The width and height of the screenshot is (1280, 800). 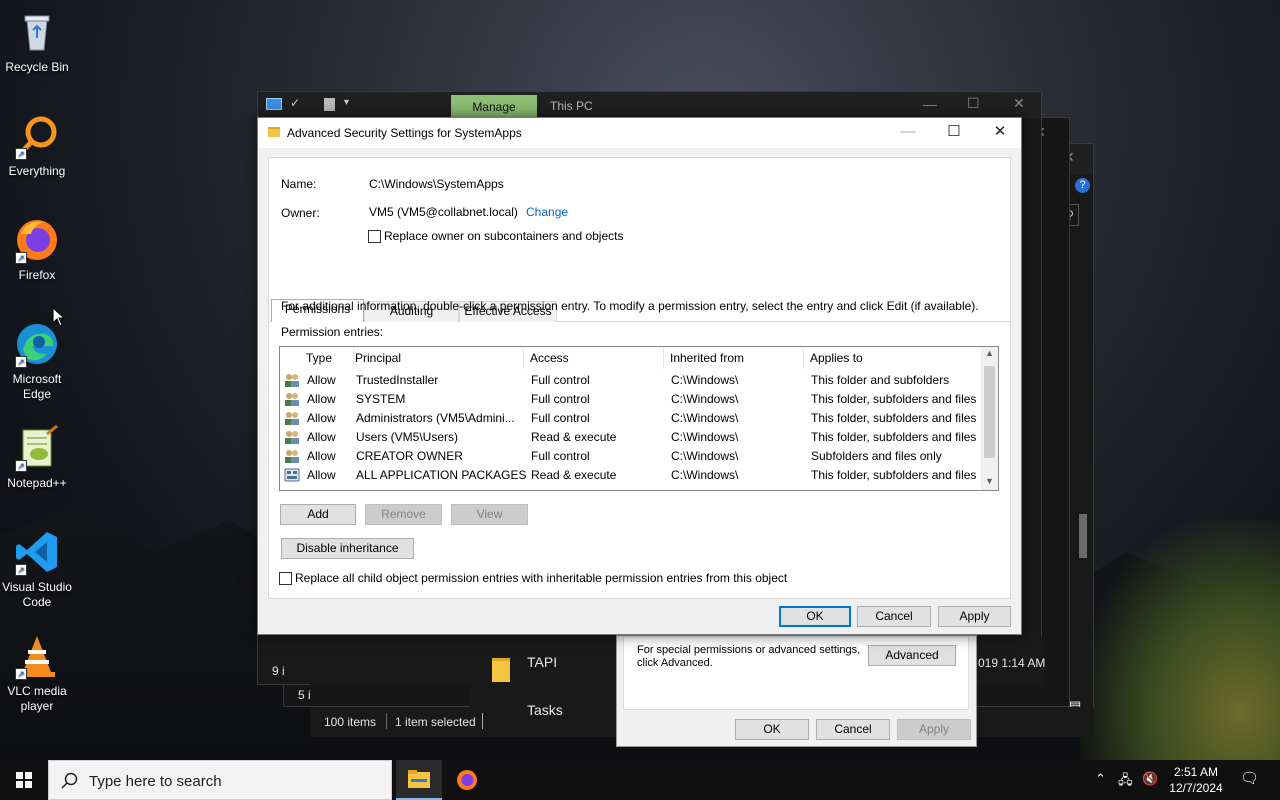 I want to click on desktop-icon-notepadpp: ↗ Notepad++, so click(x=37, y=457).